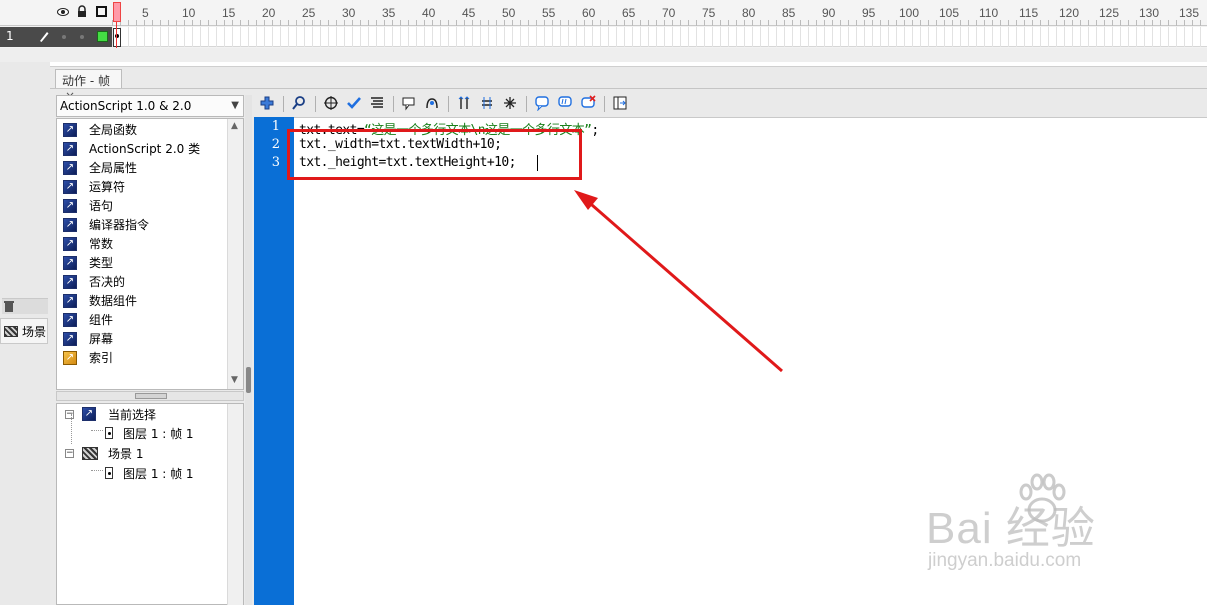 This screenshot has width=1207, height=605. Describe the element at coordinates (88, 86) in the screenshot. I see `tab-actions-frame: 动作 - 帧 ×` at that location.